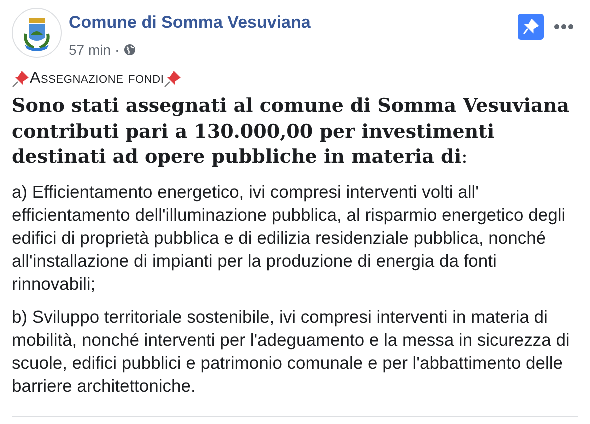 This screenshot has width=590, height=424. What do you see at coordinates (37, 33) in the screenshot?
I see `crest-avatar` at bounding box center [37, 33].